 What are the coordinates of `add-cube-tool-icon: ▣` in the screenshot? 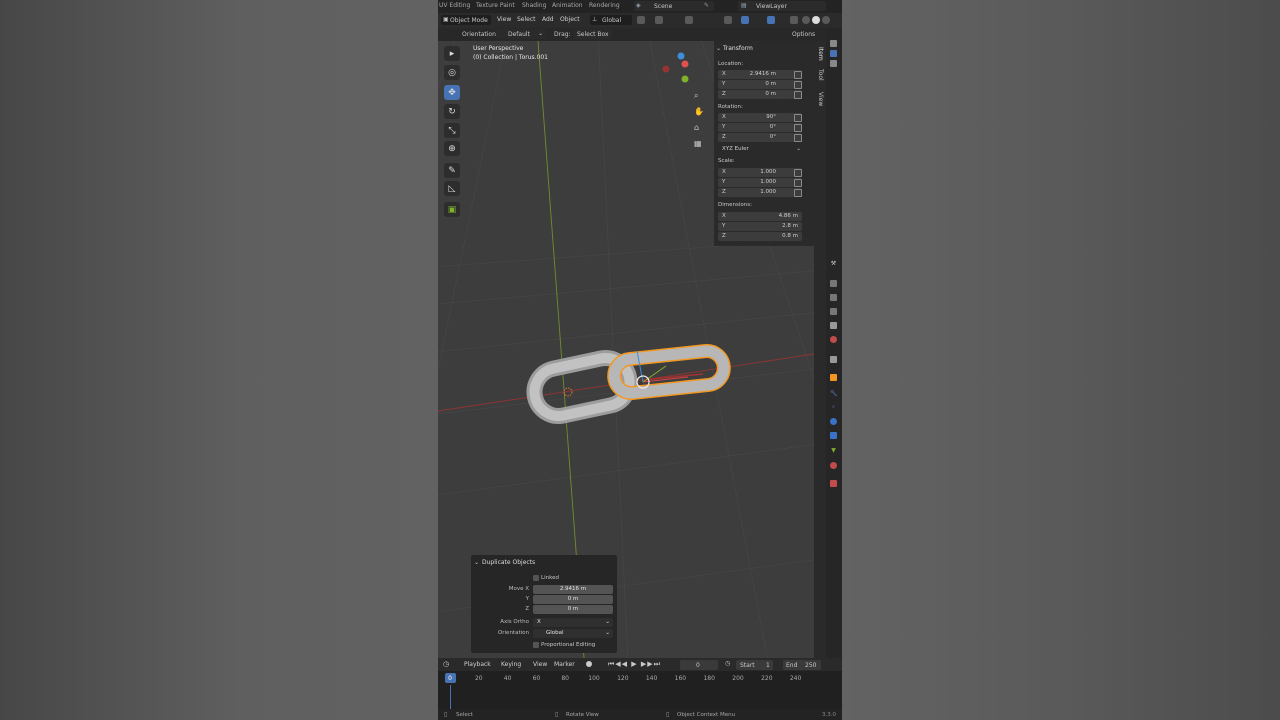 It's located at (452, 209).